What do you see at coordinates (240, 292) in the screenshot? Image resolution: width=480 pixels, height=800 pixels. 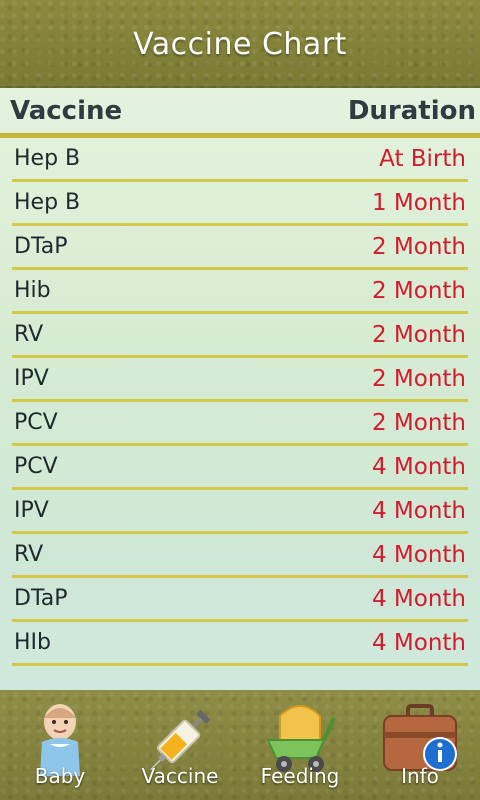 I see `table-row: Hib 2 Month` at bounding box center [240, 292].